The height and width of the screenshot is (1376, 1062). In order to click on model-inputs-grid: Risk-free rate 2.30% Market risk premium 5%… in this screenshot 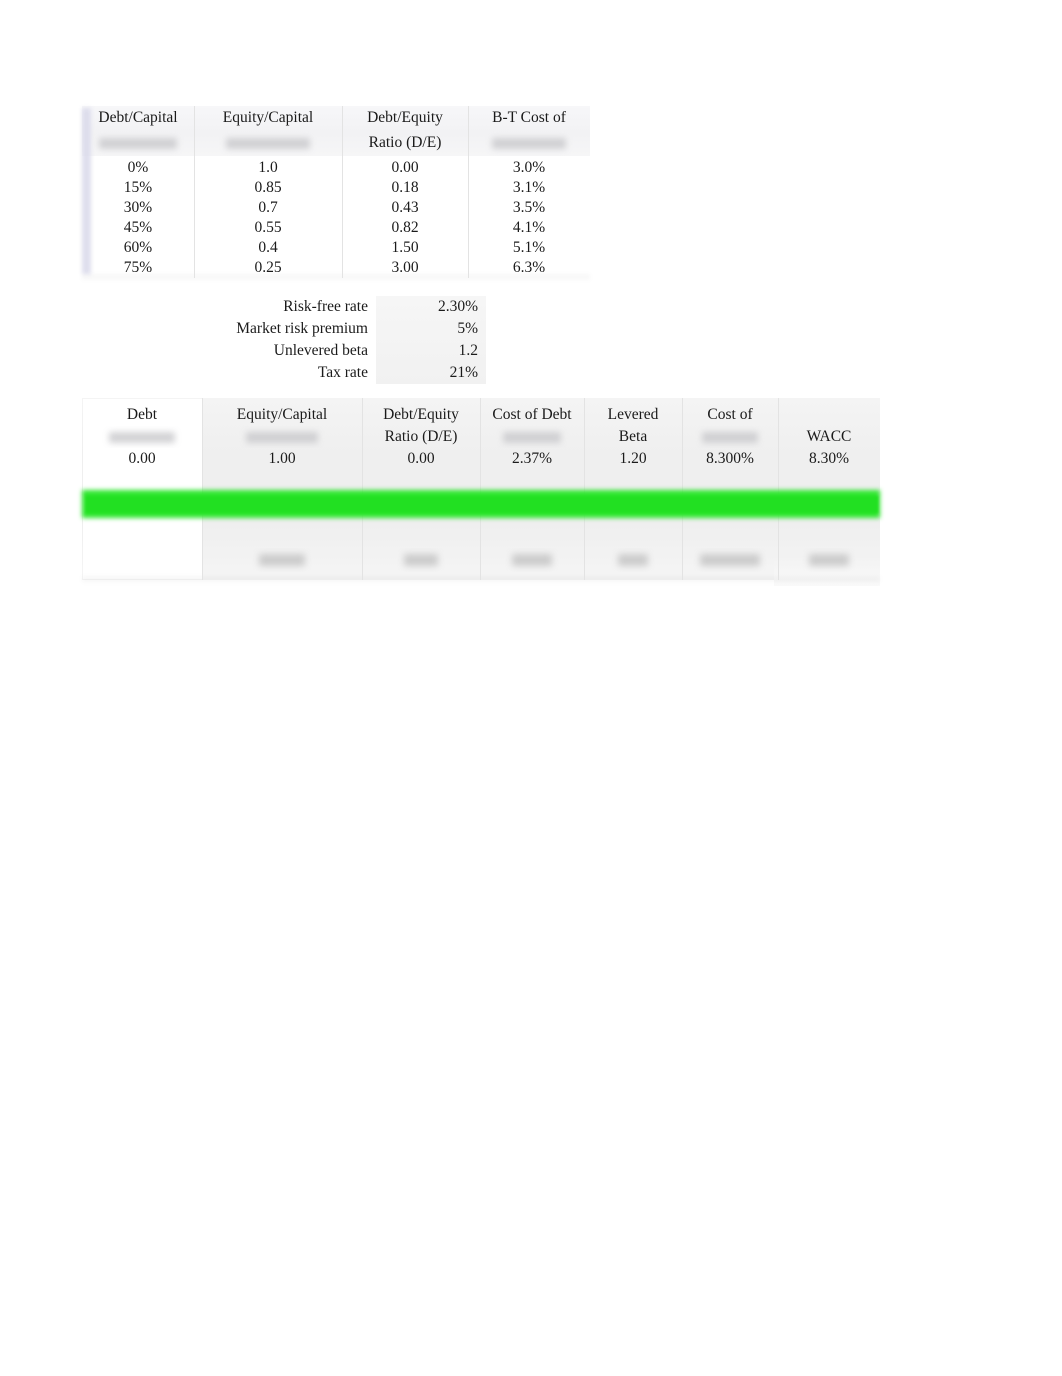, I will do `click(343, 340)`.